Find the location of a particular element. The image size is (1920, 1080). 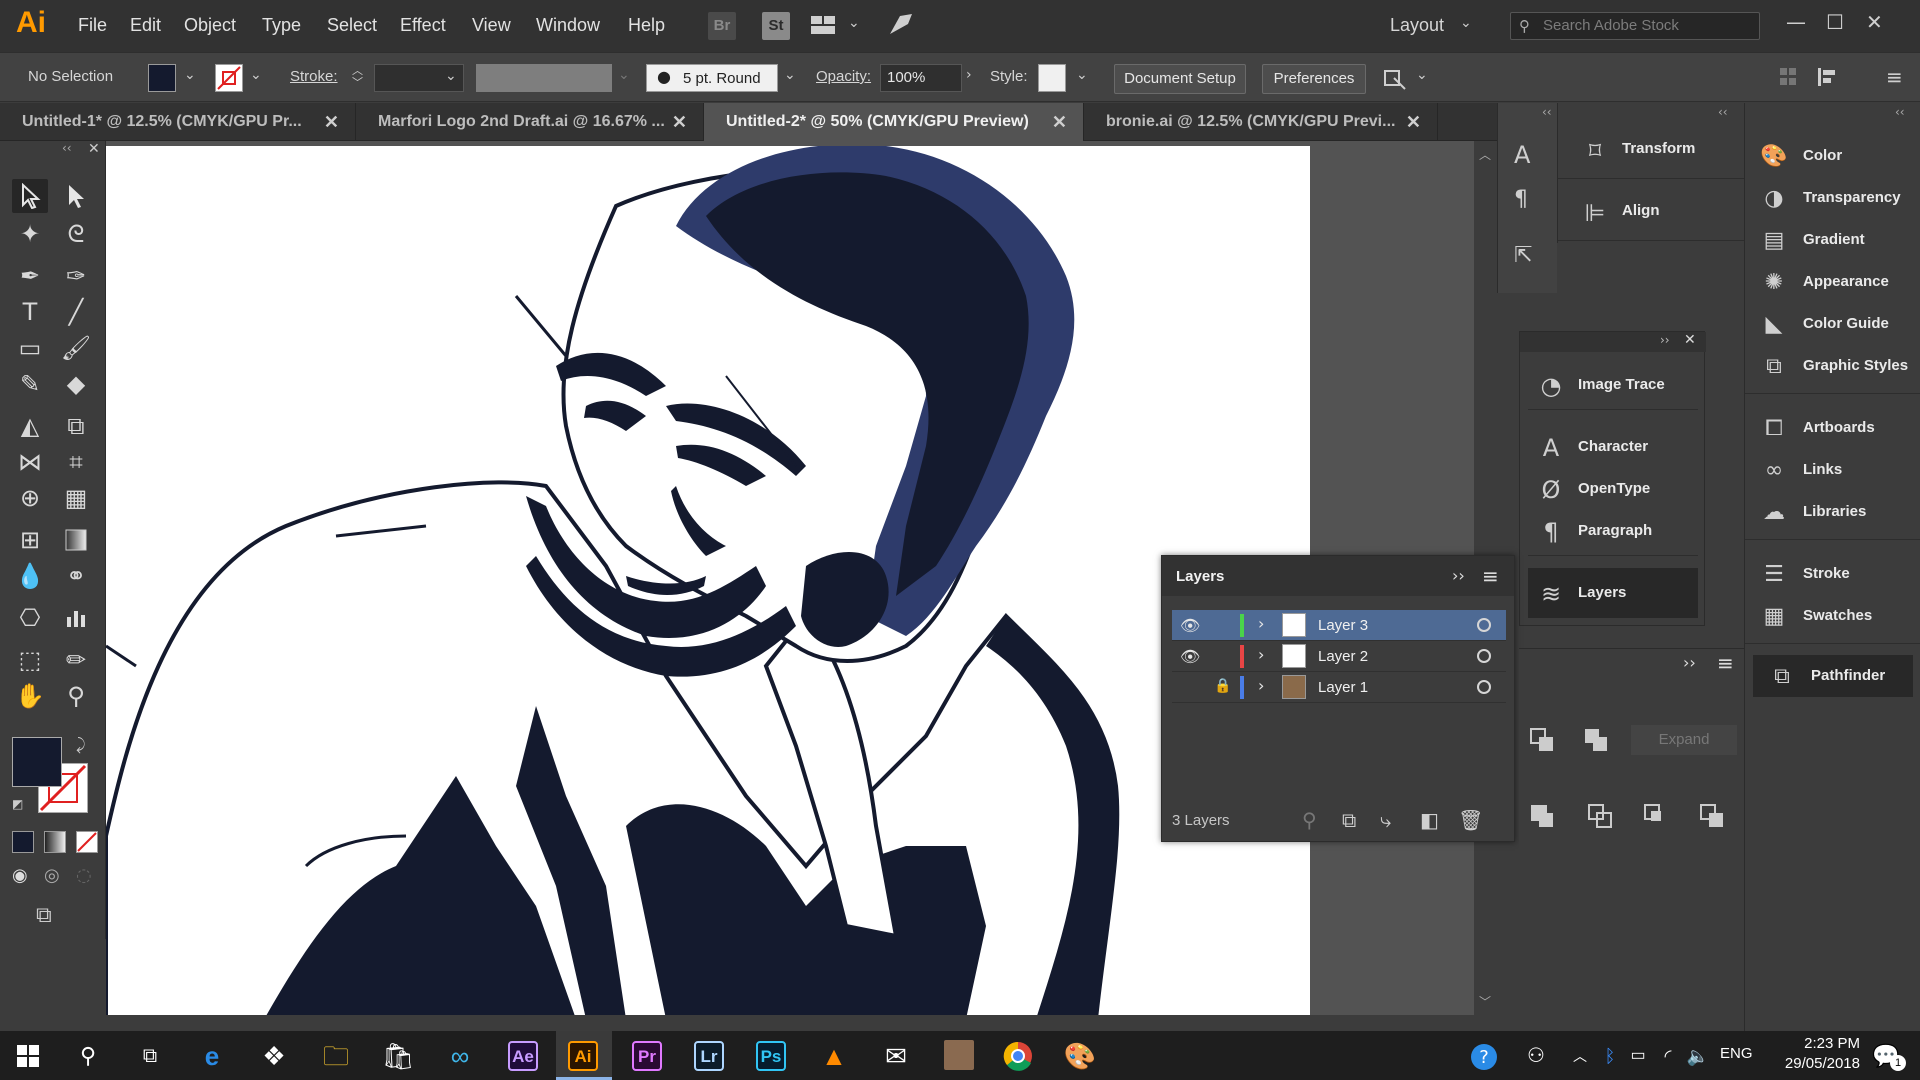

direct-selection-tool-icon is located at coordinates (76, 196).